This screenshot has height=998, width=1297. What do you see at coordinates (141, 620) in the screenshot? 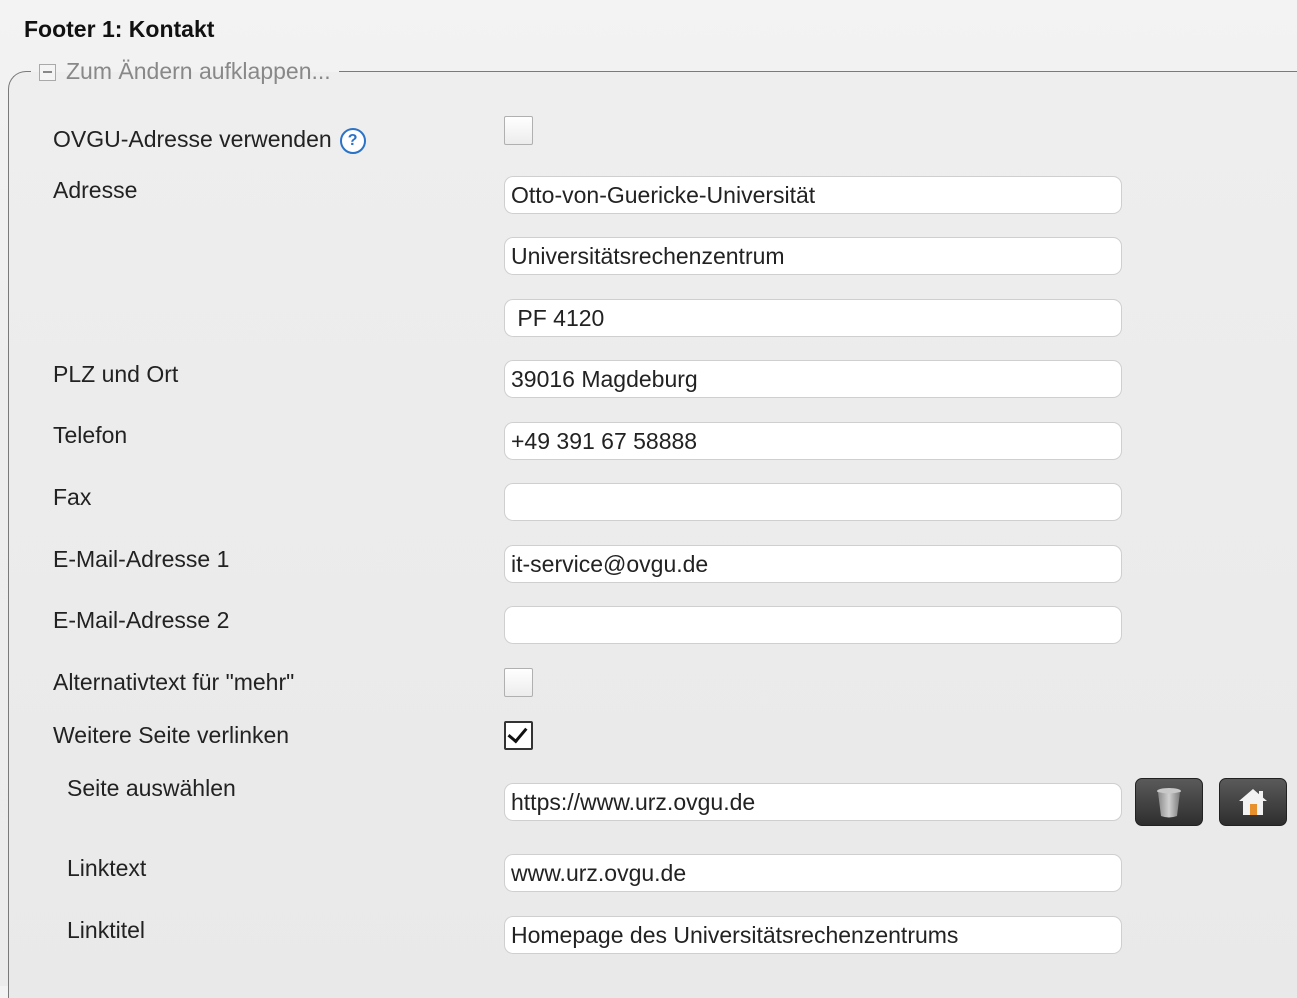
I see `email2-label: E-Mail-Adresse 2` at bounding box center [141, 620].